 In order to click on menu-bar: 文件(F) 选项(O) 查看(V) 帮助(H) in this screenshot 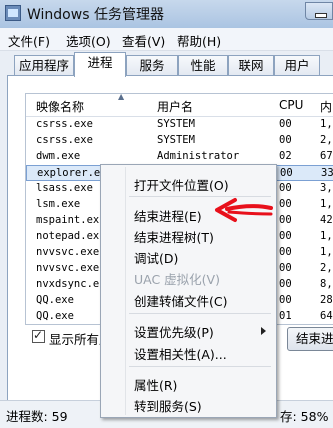, I will do `click(166, 39)`.